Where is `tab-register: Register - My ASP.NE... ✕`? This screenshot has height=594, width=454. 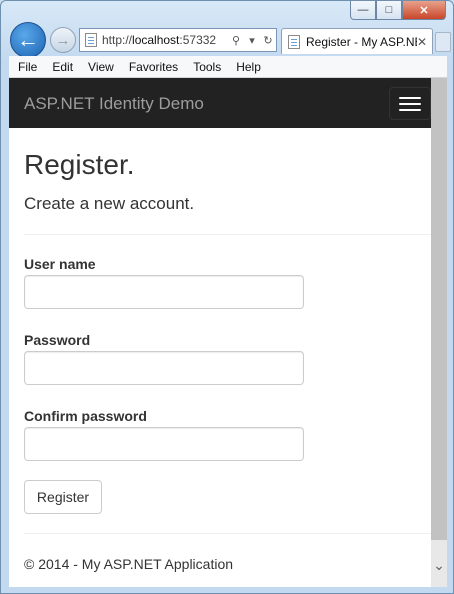
tab-register: Register - My ASP.NE... ✕ is located at coordinates (357, 41).